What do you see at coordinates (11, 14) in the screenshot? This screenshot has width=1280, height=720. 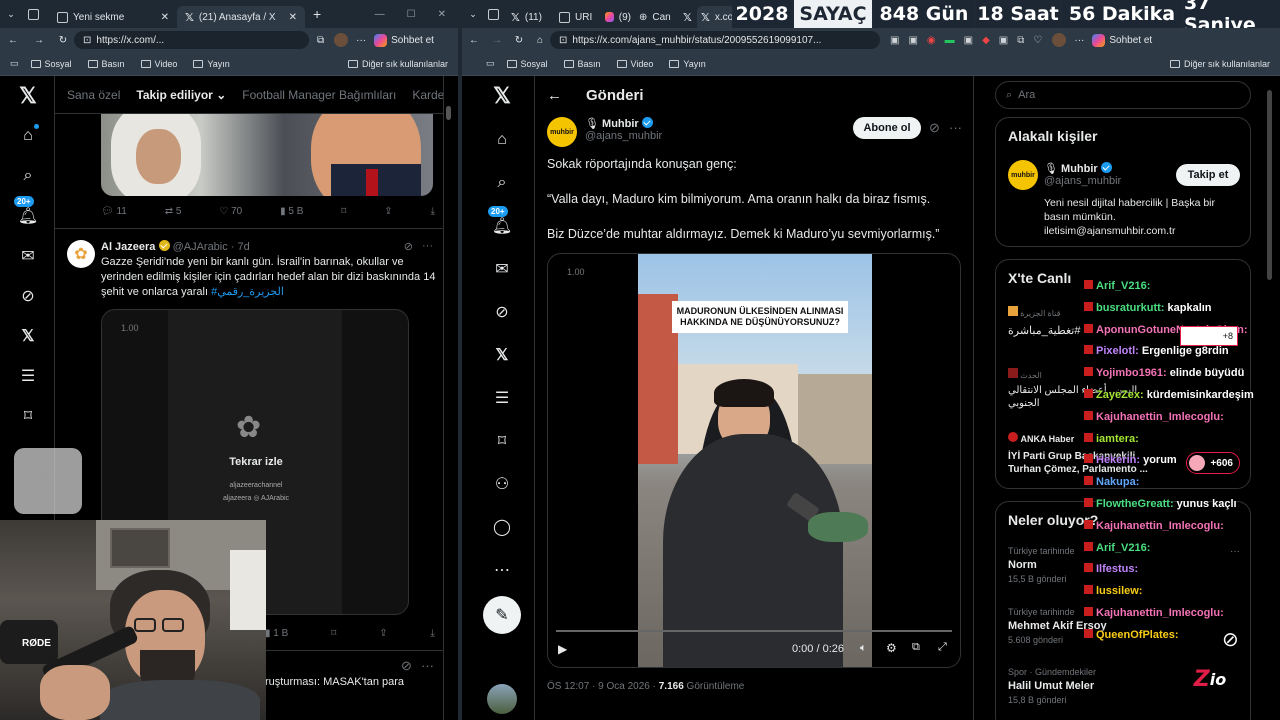 I see `tab-menu-icon: ⌄` at bounding box center [11, 14].